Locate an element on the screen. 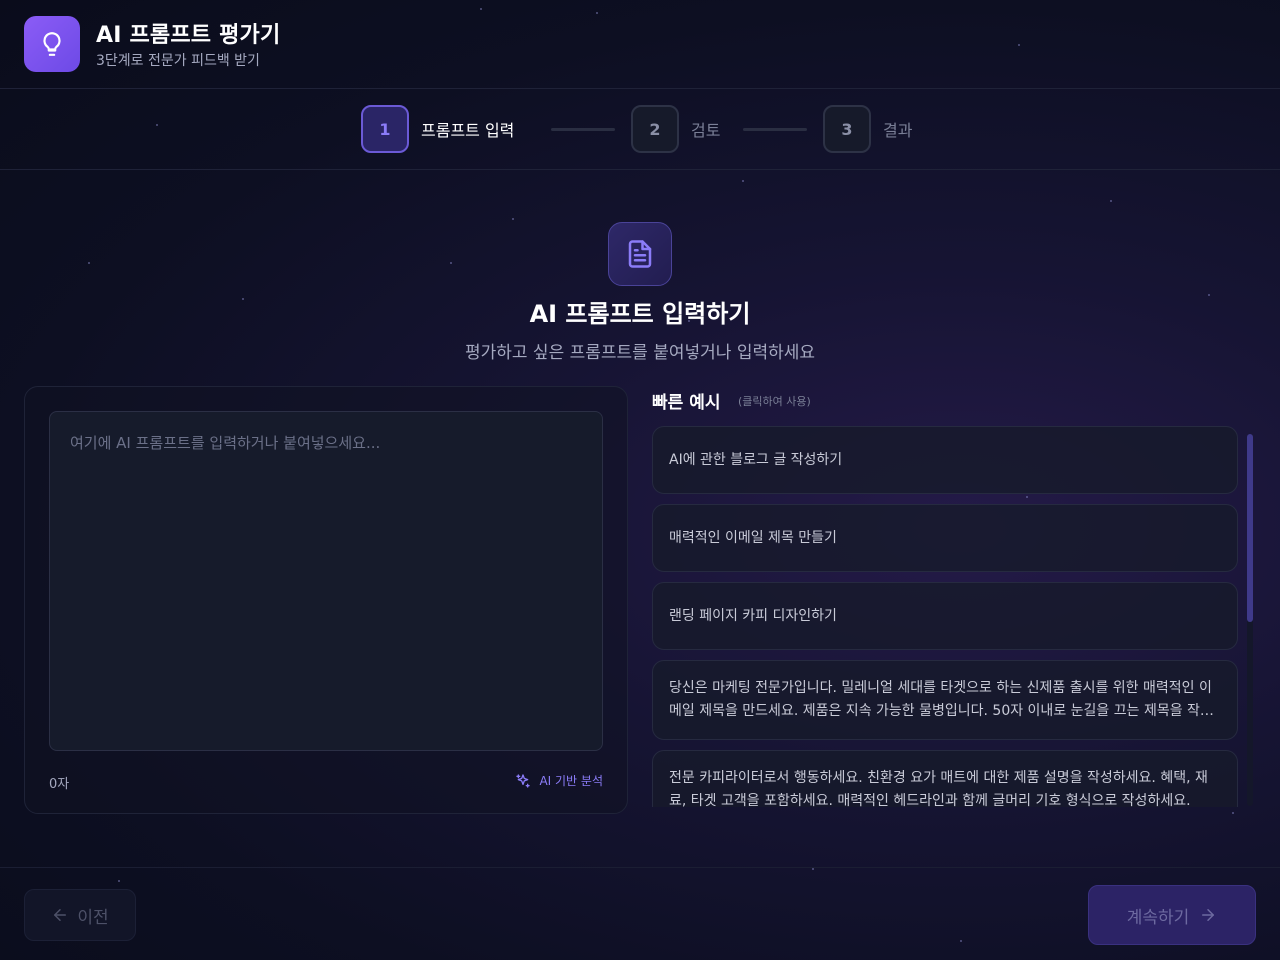  app-logo is located at coordinates (52, 44).